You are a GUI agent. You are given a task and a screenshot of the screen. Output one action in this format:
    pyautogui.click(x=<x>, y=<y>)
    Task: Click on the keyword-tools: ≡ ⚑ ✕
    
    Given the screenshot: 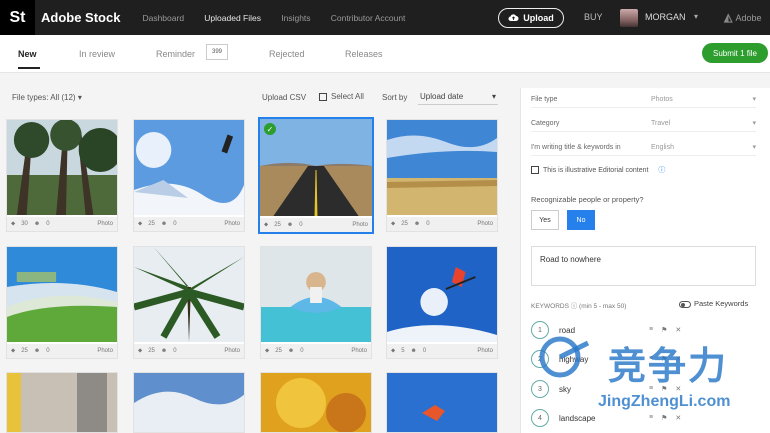 What is the action you would take?
    pyautogui.click(x=665, y=359)
    